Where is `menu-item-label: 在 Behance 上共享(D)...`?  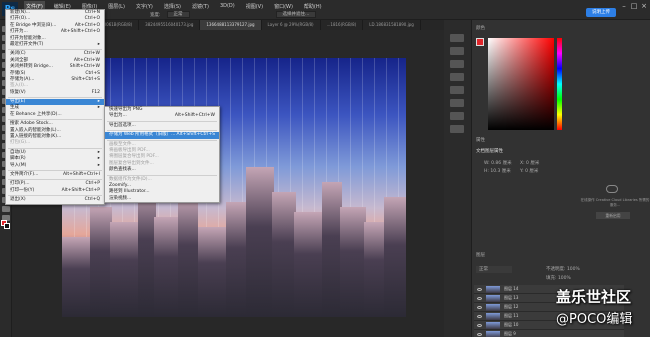
menu-item-label: 在 Behance 上共享(D)... is located at coordinates (36, 114).